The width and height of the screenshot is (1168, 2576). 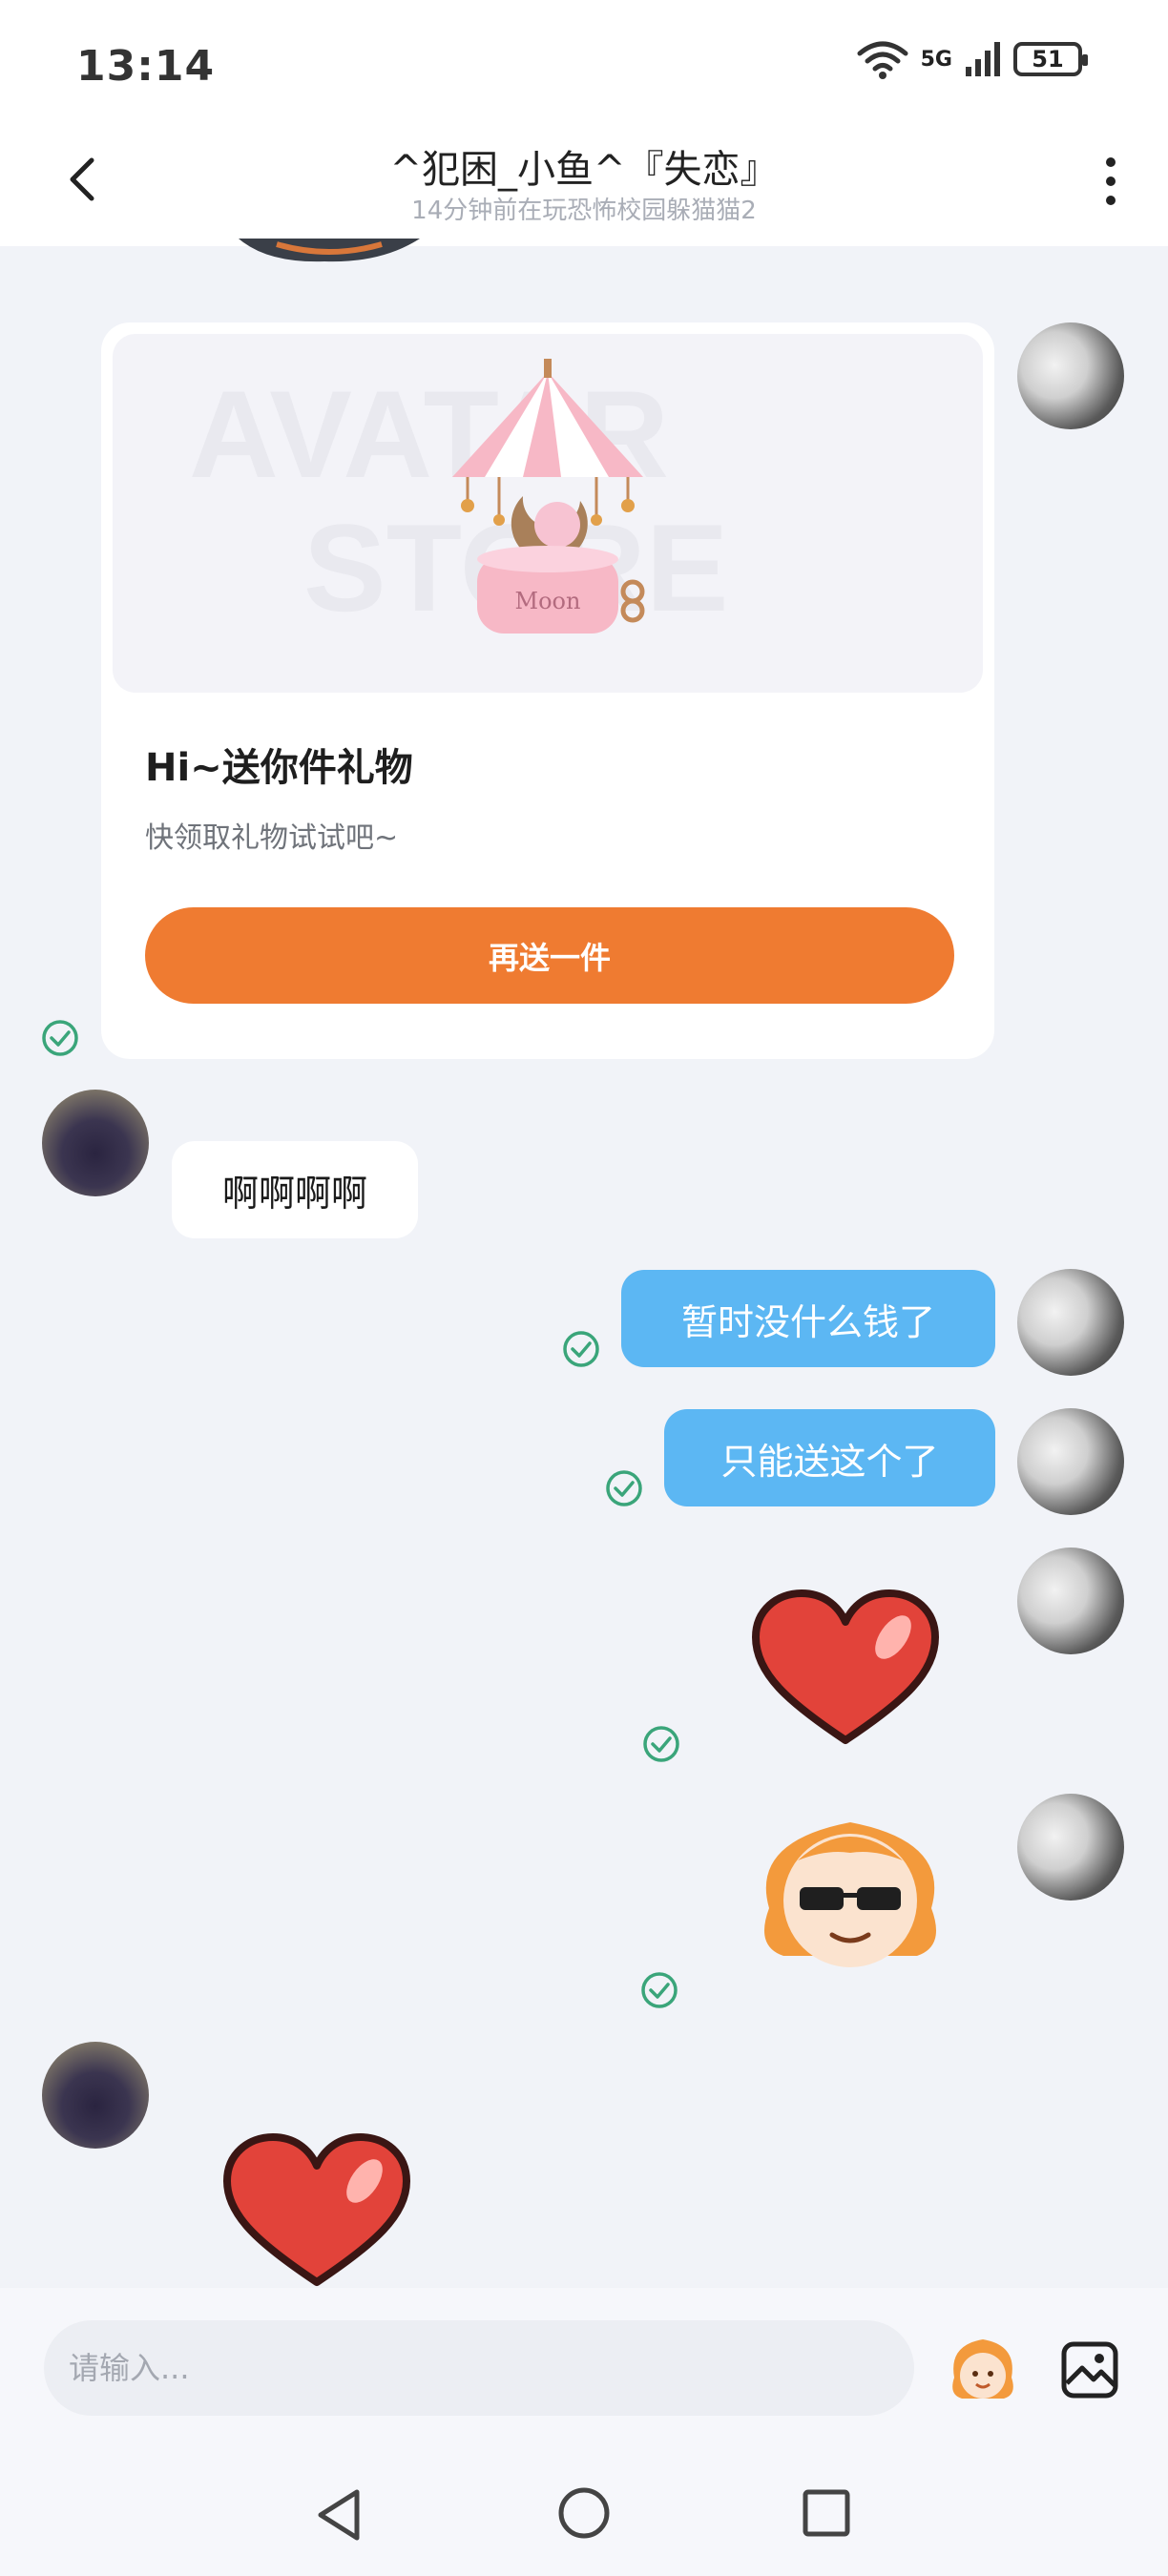 I want to click on message-bubble-incoming: 啊啊啊啊, so click(x=295, y=1189).